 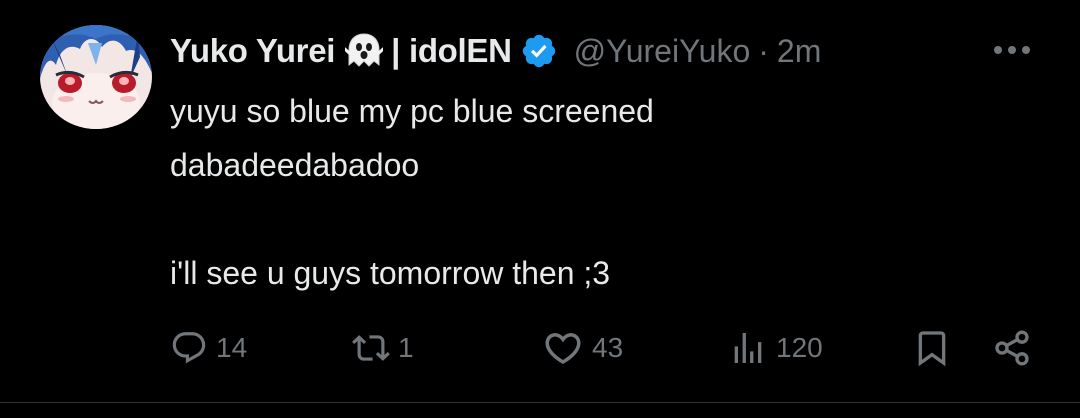 I want to click on tweet-text-line: dabadeedabadoo, so click(x=295, y=165).